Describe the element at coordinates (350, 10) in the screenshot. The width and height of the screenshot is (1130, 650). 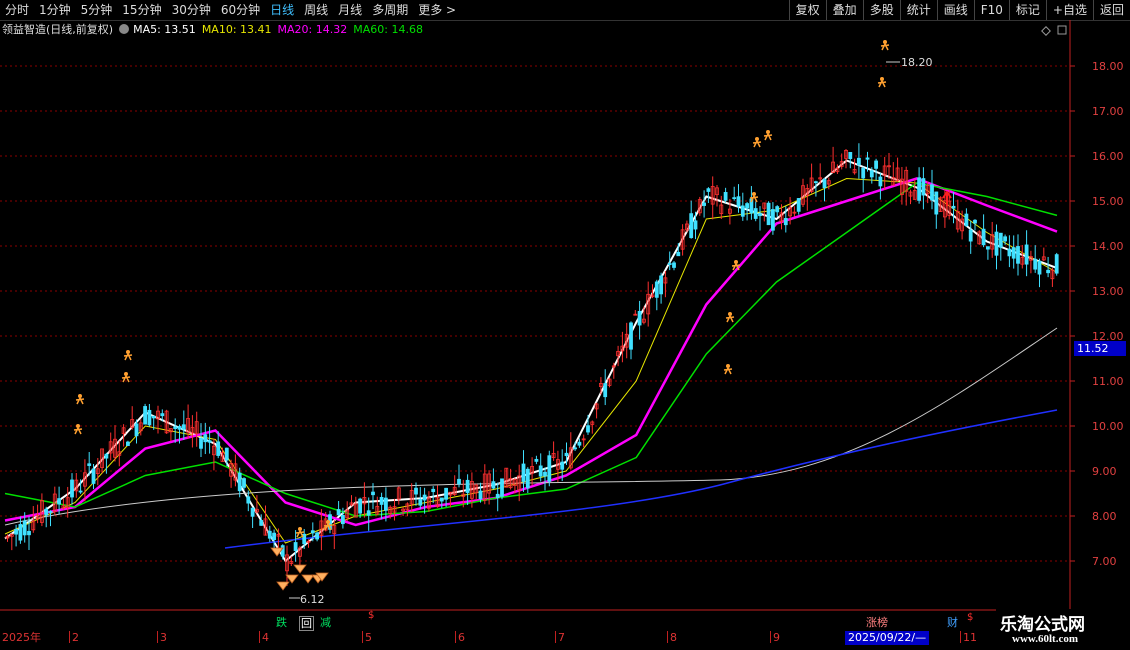
I see `period-tab-8: 月线` at that location.